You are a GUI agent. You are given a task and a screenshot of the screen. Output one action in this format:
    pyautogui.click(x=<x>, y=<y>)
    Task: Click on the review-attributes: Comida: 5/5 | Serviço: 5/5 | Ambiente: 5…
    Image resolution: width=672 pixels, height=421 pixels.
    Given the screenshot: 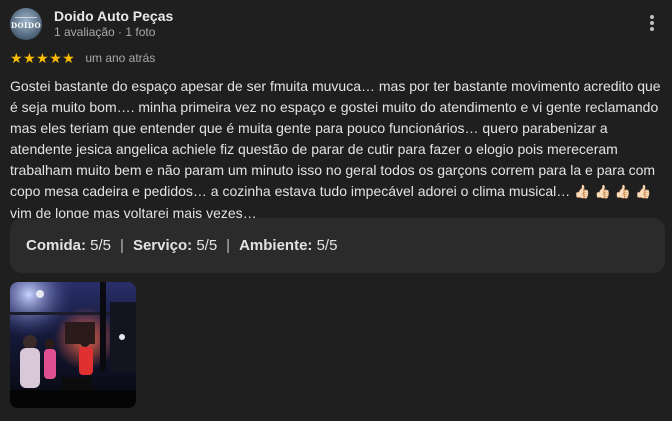 What is the action you would take?
    pyautogui.click(x=337, y=245)
    